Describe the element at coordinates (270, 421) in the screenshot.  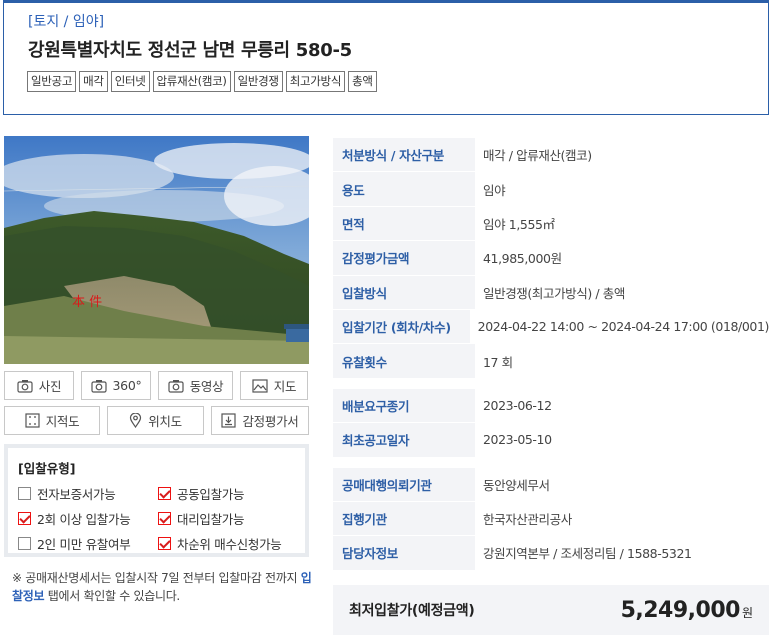
I see `appraisal-report-button-label: 감정평가서` at that location.